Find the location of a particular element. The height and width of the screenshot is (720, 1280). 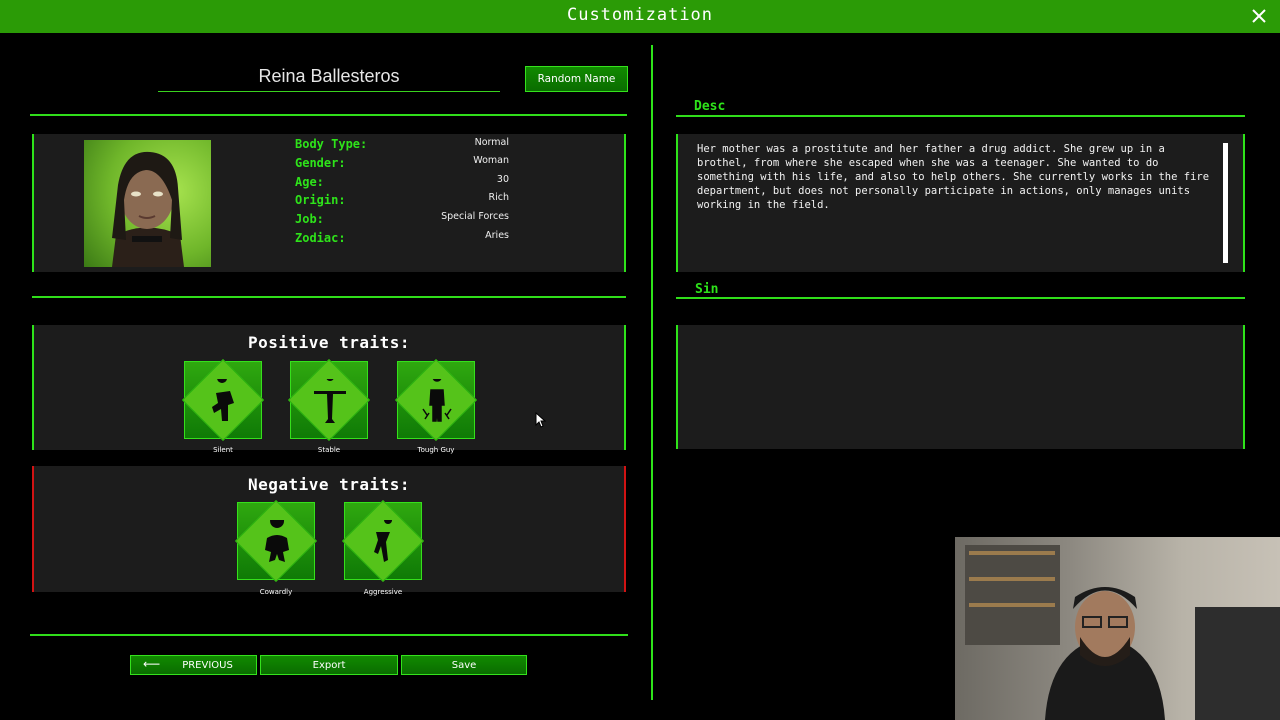

column-divider is located at coordinates (652, 372).